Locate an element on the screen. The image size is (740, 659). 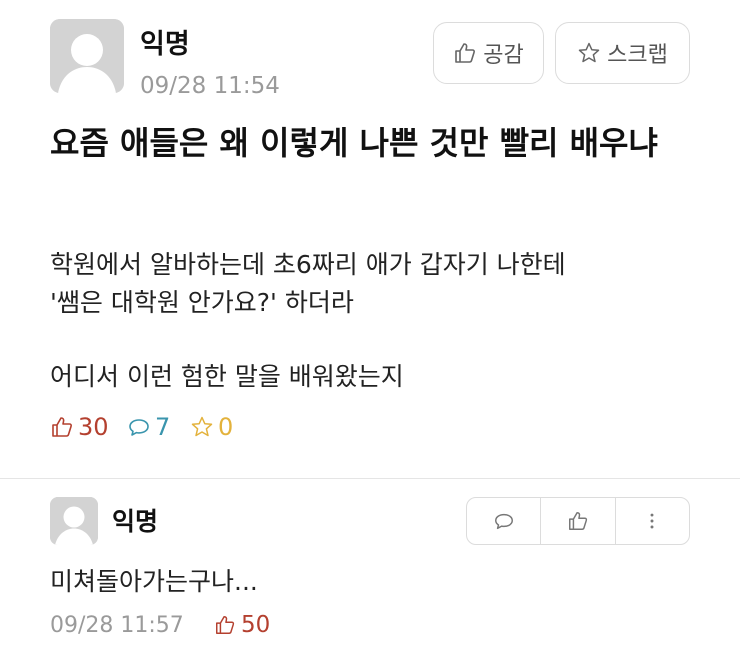
post-author-avatar is located at coordinates (87, 56).